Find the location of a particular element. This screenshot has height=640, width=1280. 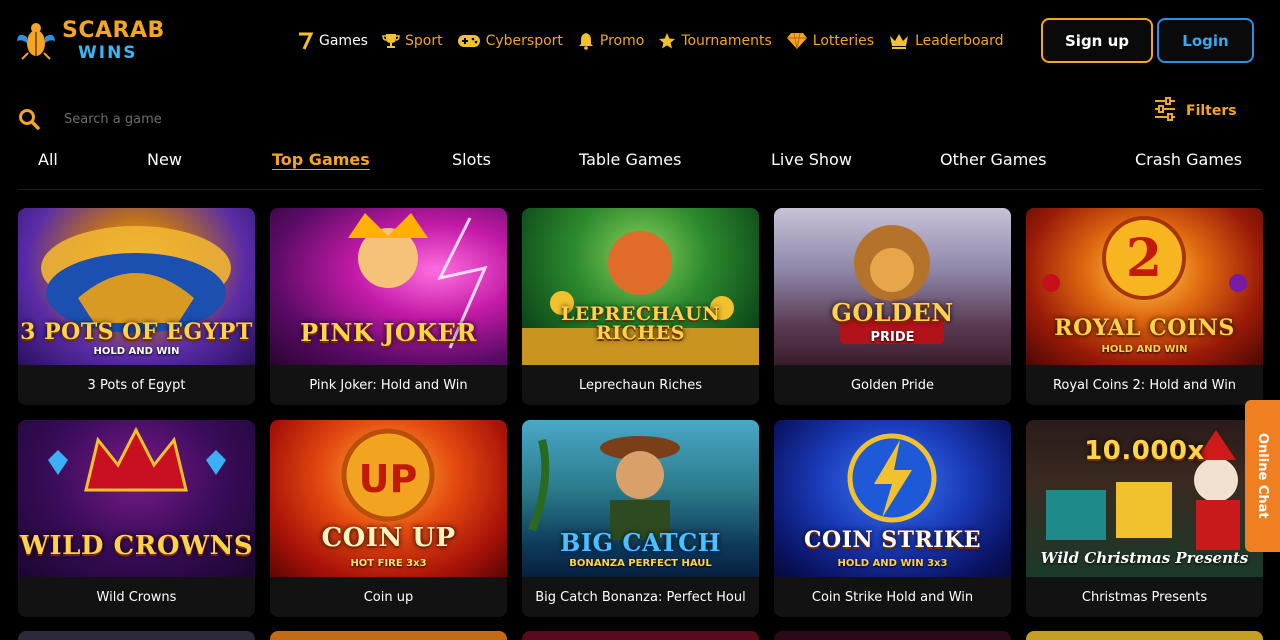

game-card: UP COIN UP HOT FIRE 3x3 Coin up is located at coordinates (388, 518).